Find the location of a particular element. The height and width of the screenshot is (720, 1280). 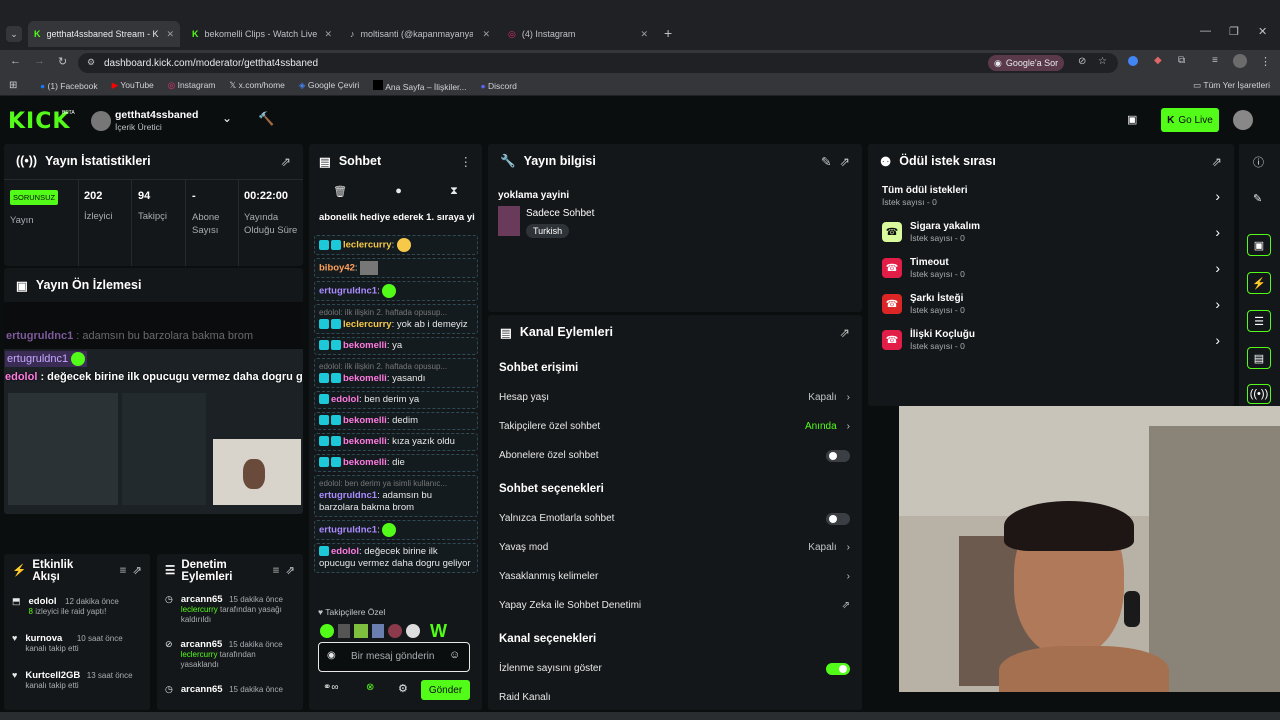

reward-row: ☎ Timeout İstek sayısı - 0 › is located at coordinates (1051, 268).